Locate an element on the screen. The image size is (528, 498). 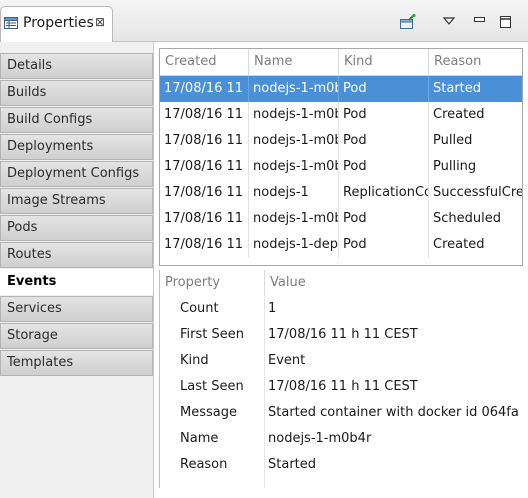
side-tab-deployments: Deployments is located at coordinates (76, 147).